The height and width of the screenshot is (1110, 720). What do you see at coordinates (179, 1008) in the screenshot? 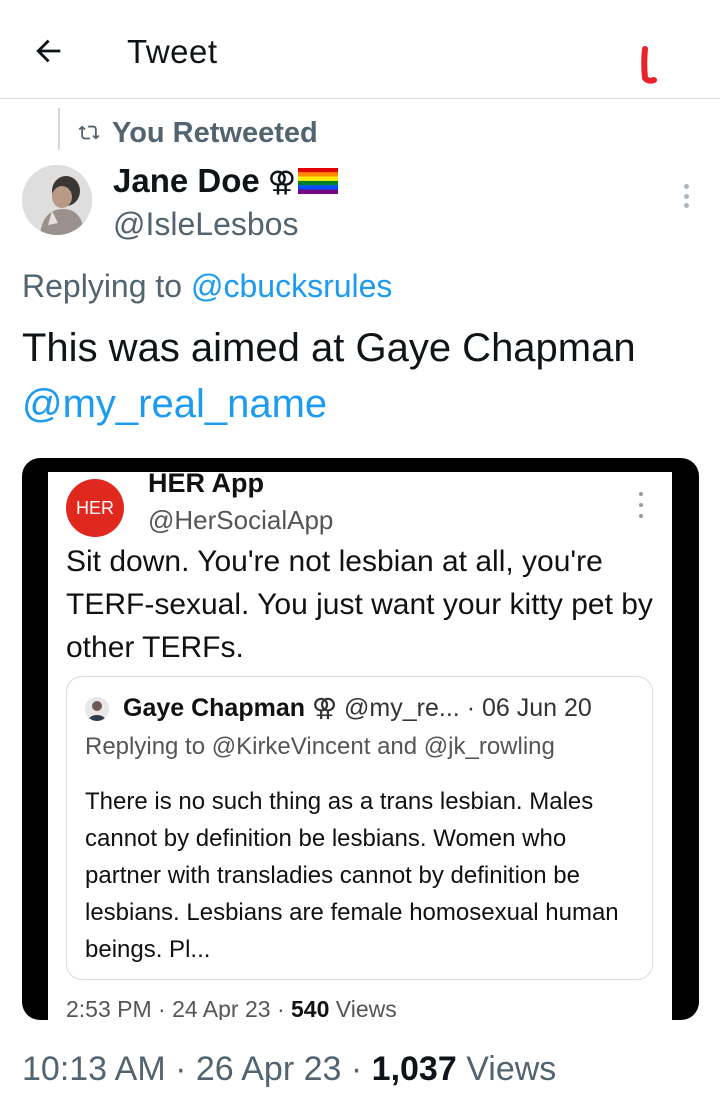
I see `embedded-time: 2:53 PM · 24 Apr 23 ·` at bounding box center [179, 1008].